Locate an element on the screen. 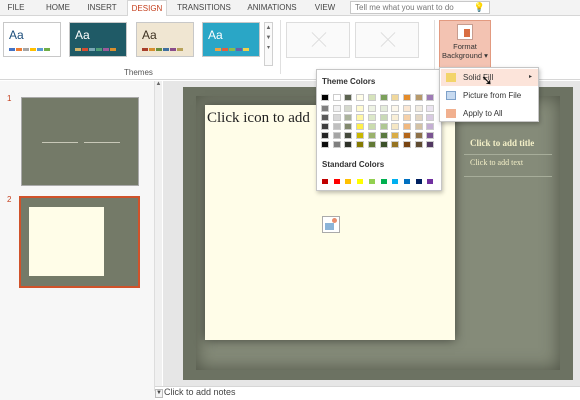 This screenshot has height=400, width=580. theme-thumbnail-1: Aa is located at coordinates (32, 39).